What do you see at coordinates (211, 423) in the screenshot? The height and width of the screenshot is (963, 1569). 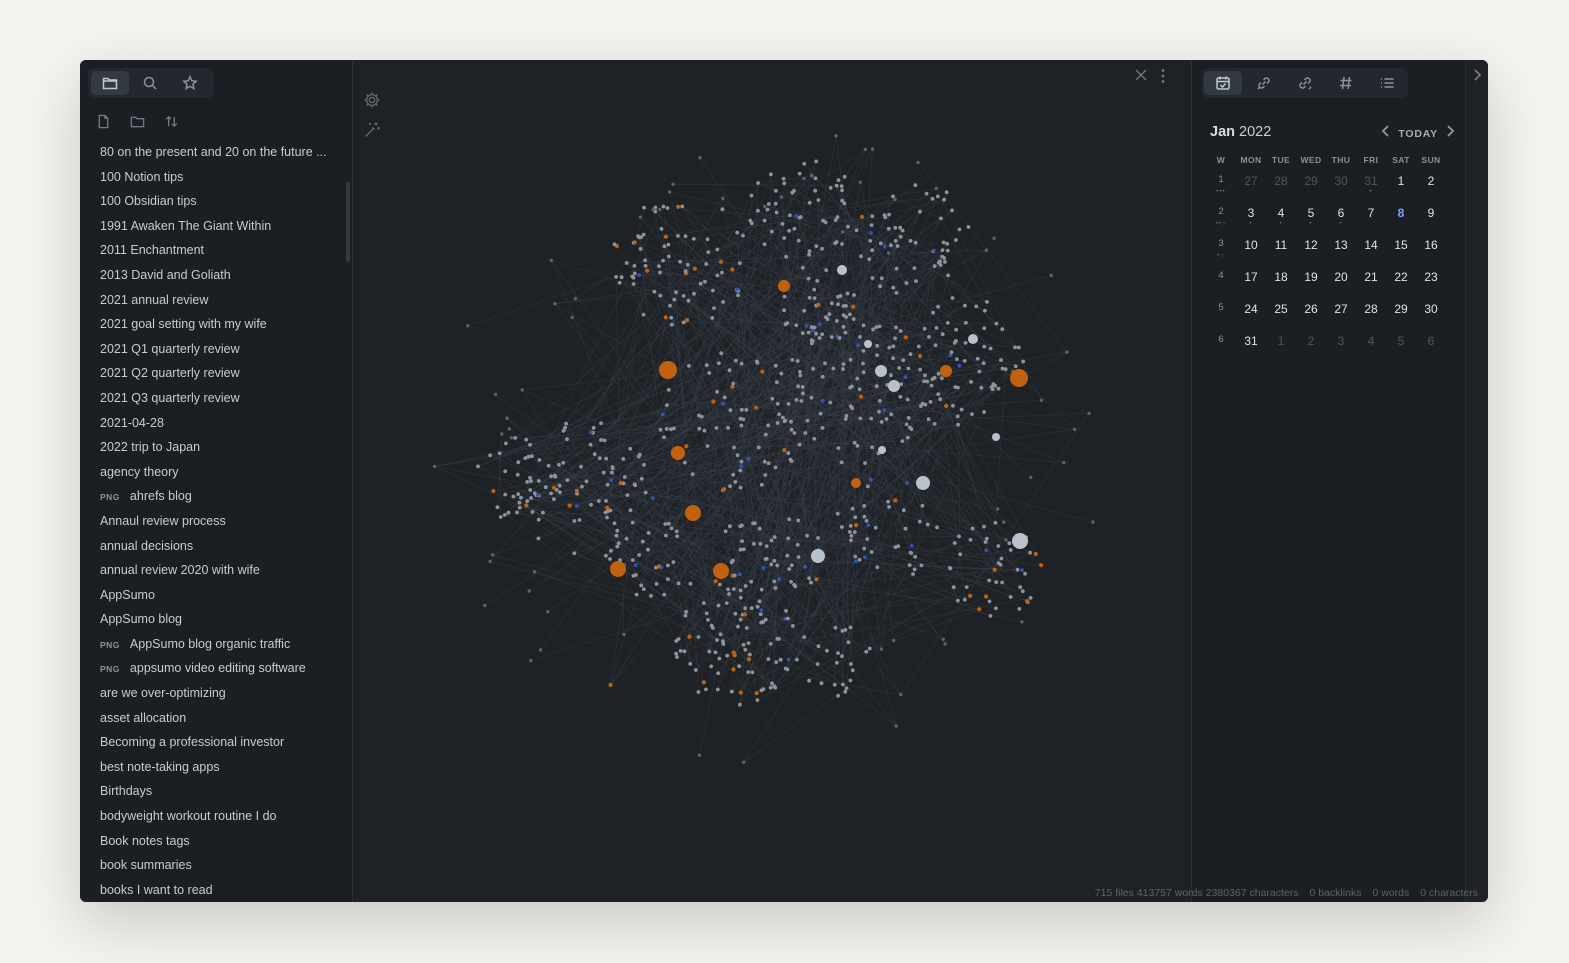 I see `file-item: 2021-04-28` at bounding box center [211, 423].